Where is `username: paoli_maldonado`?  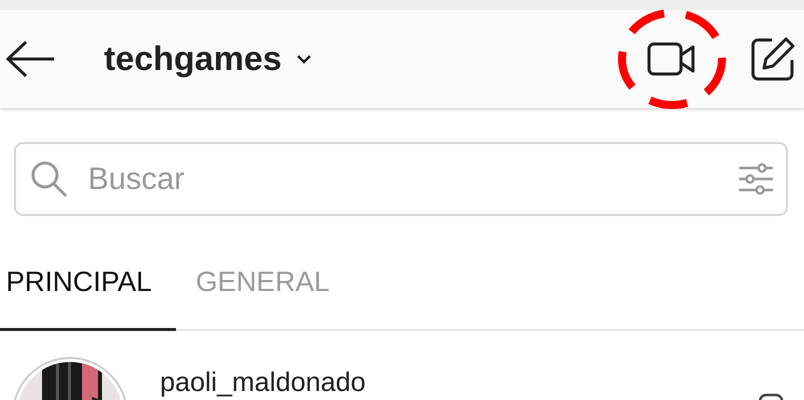 username: paoli_maldonado is located at coordinates (263, 382).